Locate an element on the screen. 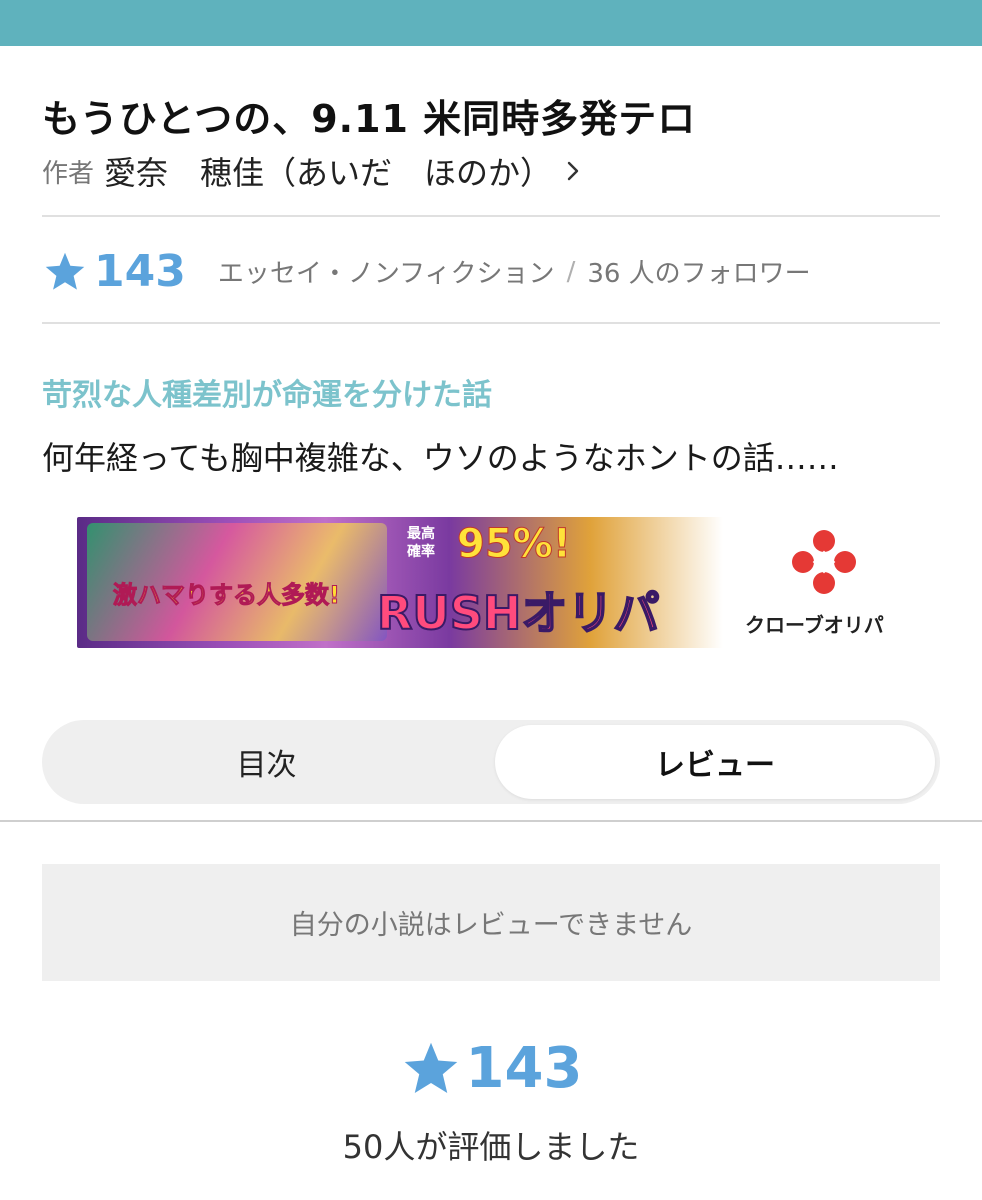 The image size is (982, 1200). genre-link: エッセイ・ノンフィクション is located at coordinates (386, 271).